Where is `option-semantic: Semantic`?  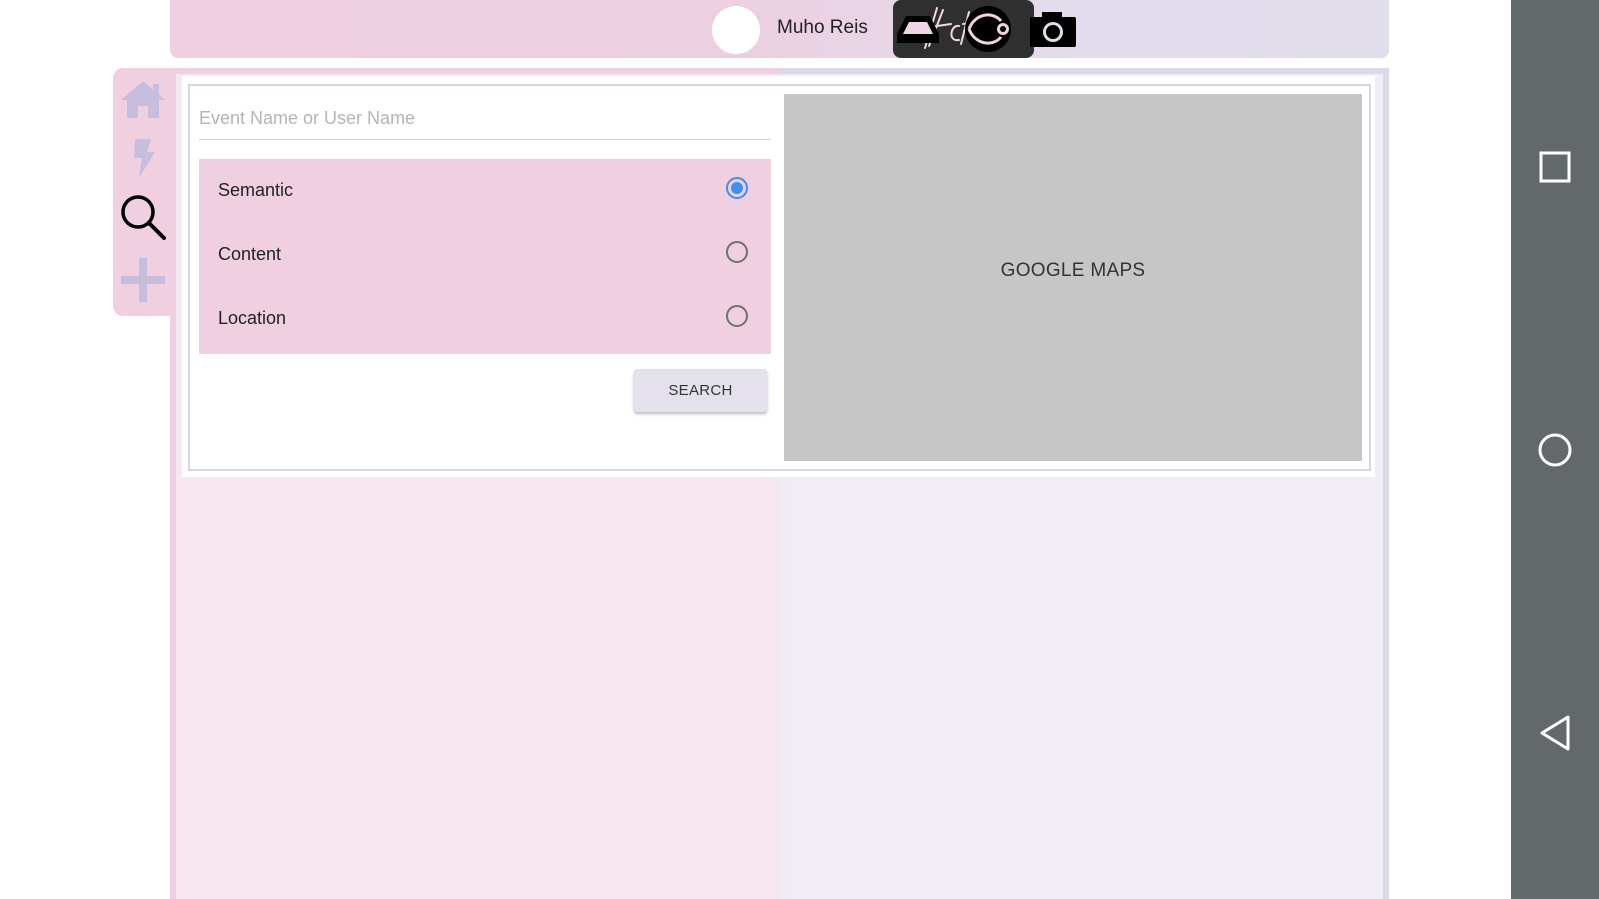 option-semantic: Semantic is located at coordinates (485, 191).